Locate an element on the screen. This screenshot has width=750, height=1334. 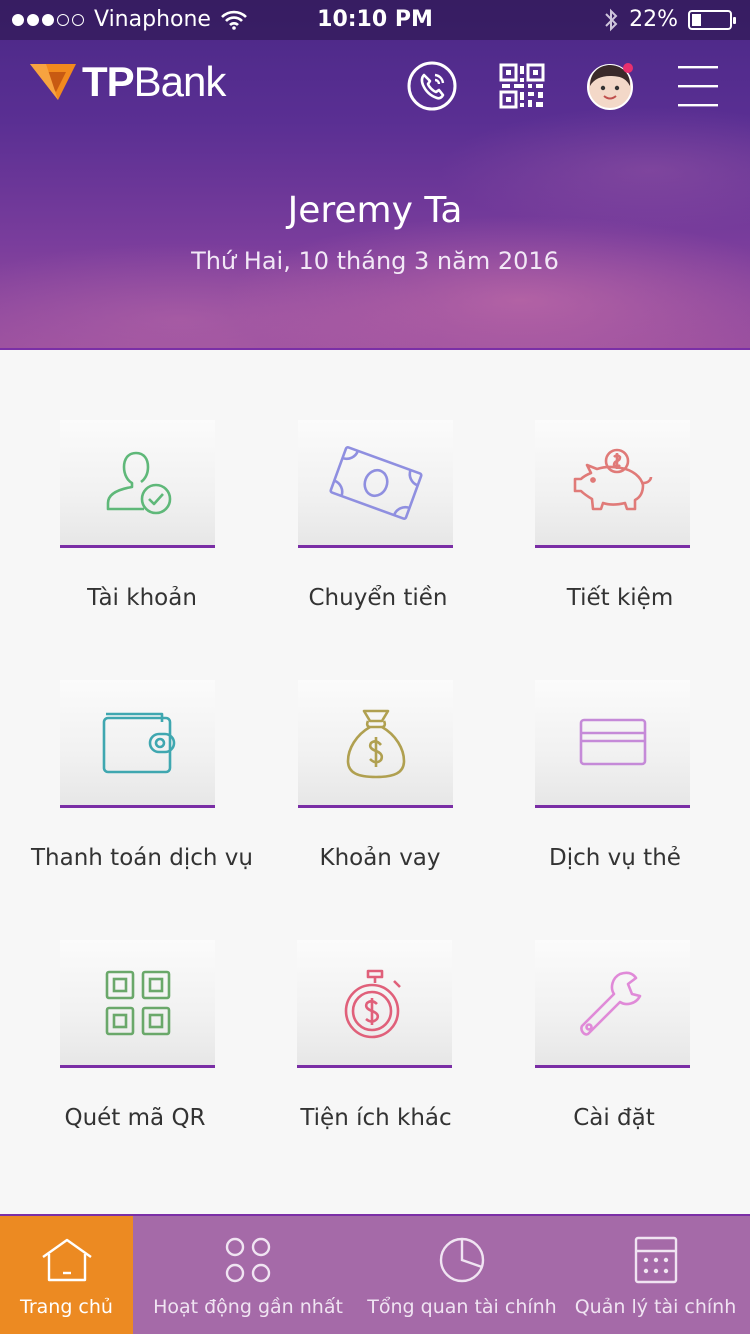
account-tile is located at coordinates (137, 484).